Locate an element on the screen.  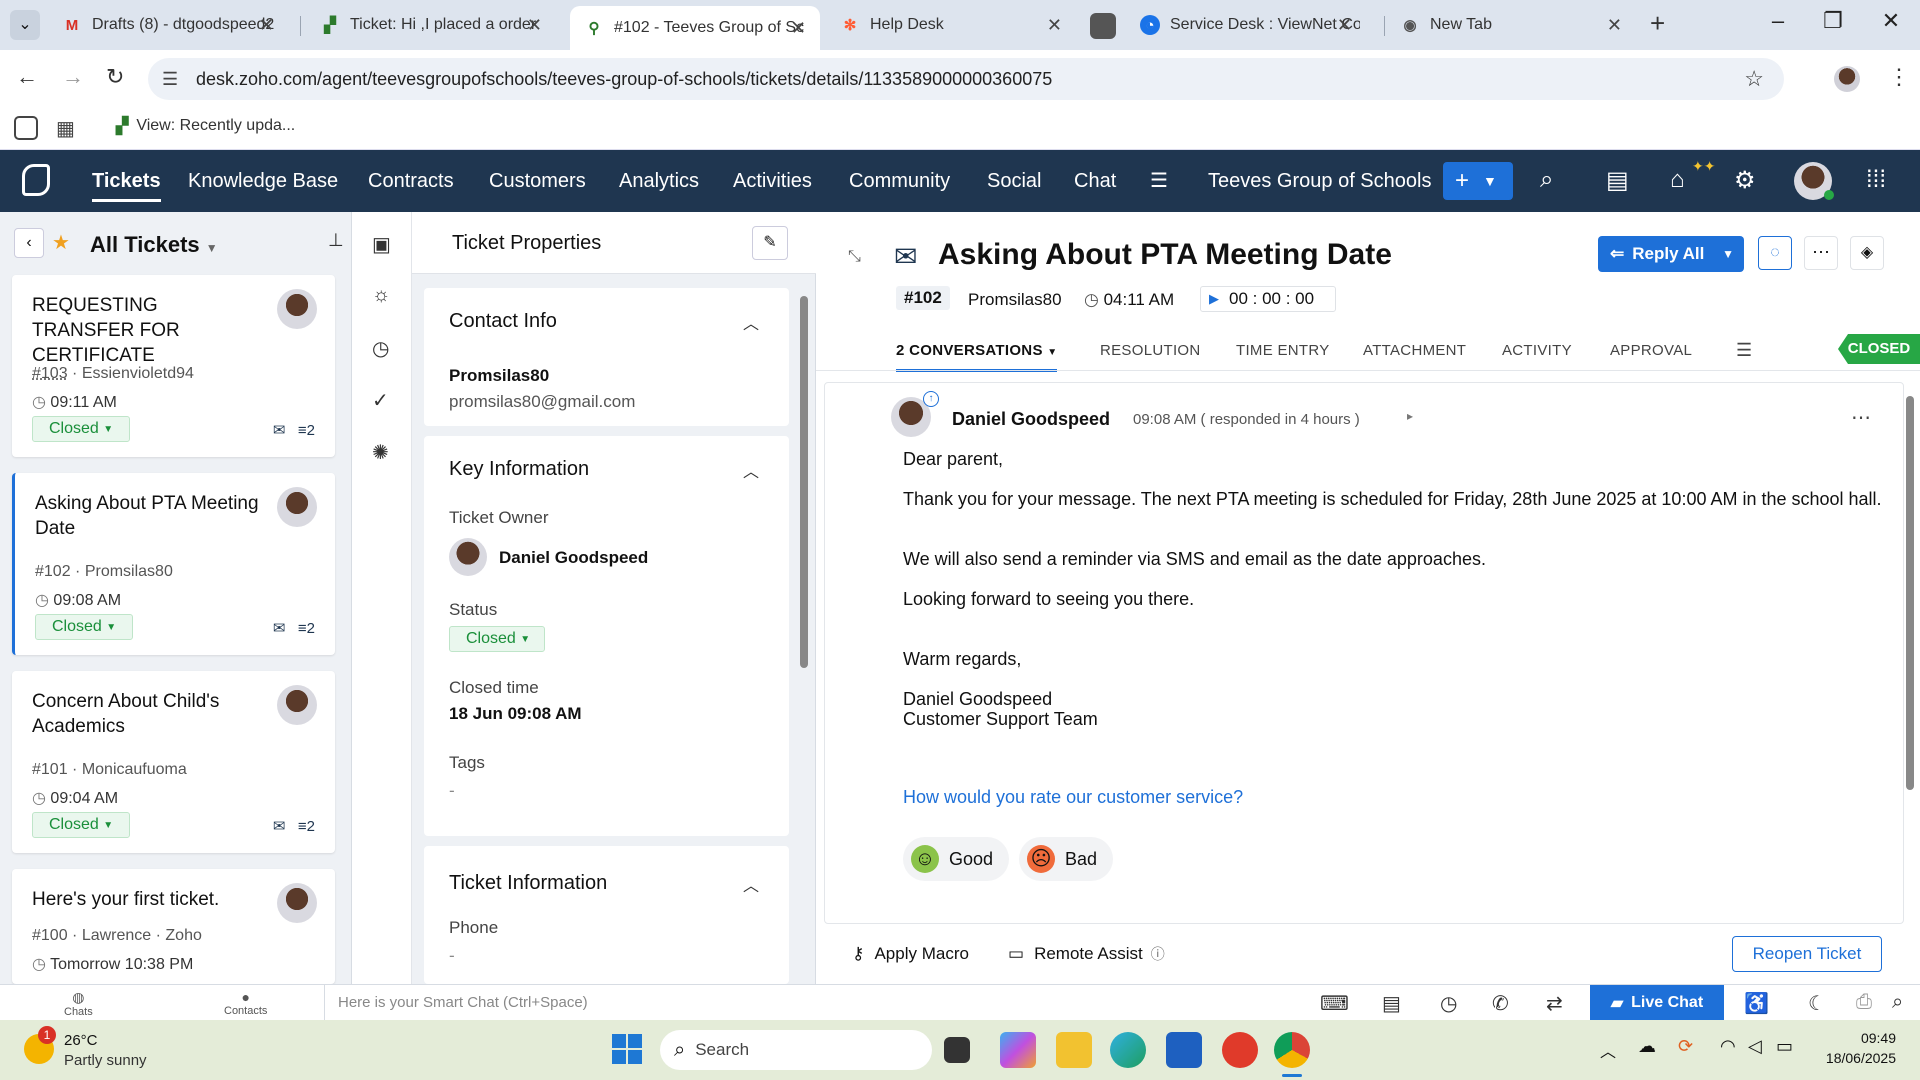
view-selector: All Tickets ▼ is located at coordinates (154, 245).